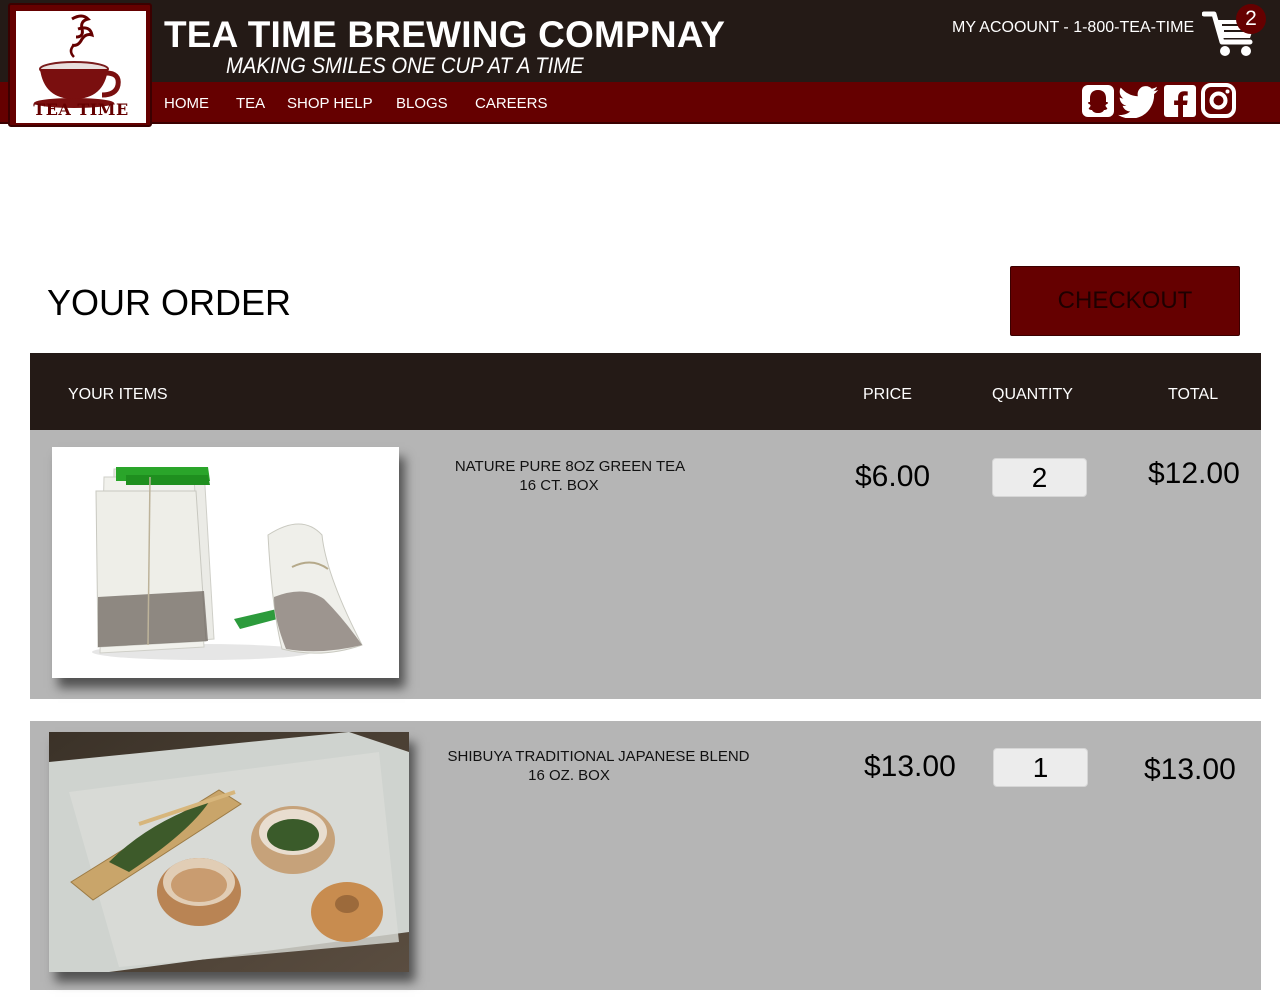 Image resolution: width=1280 pixels, height=999 pixels. What do you see at coordinates (1251, 19) in the screenshot?
I see `cart-count-badge: 2` at bounding box center [1251, 19].